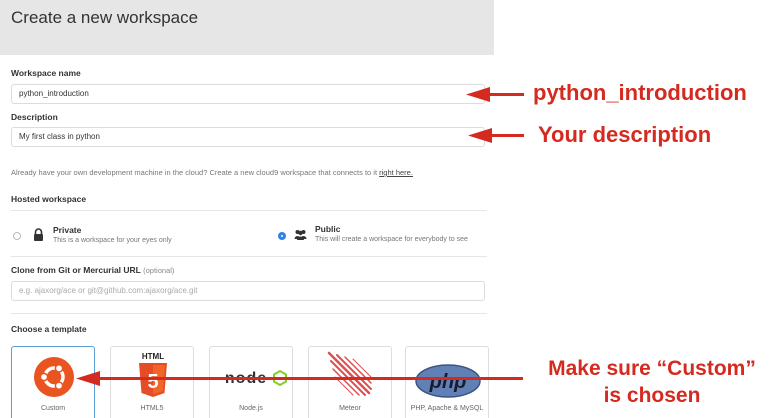 The width and height of the screenshot is (777, 418). What do you see at coordinates (652, 382) in the screenshot?
I see `annotation-custom: Make sure “Custom” is chosen` at bounding box center [652, 382].